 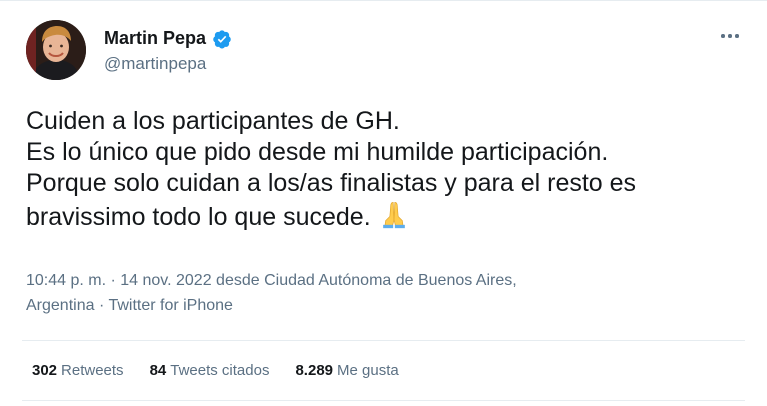 What do you see at coordinates (222, 38) in the screenshot?
I see `verified-badge-icon` at bounding box center [222, 38].